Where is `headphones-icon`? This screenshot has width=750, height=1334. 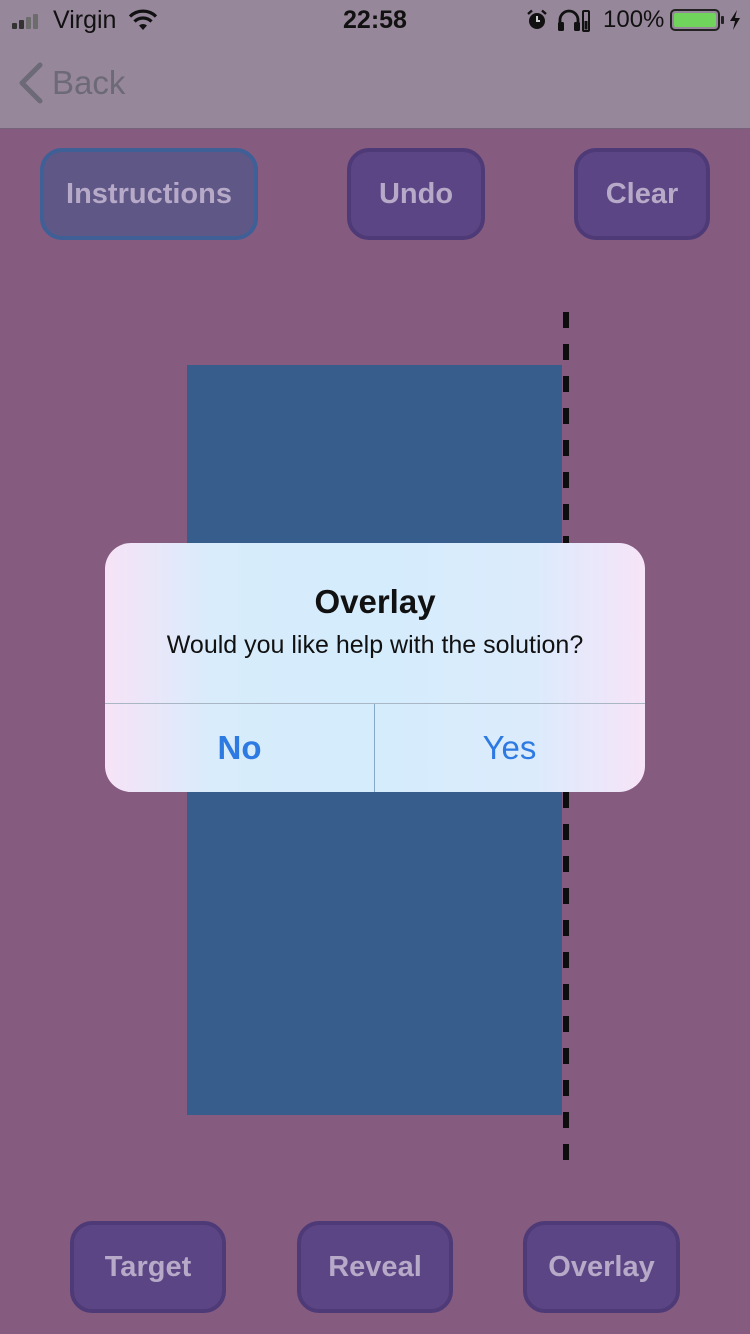 headphones-icon is located at coordinates (574, 20).